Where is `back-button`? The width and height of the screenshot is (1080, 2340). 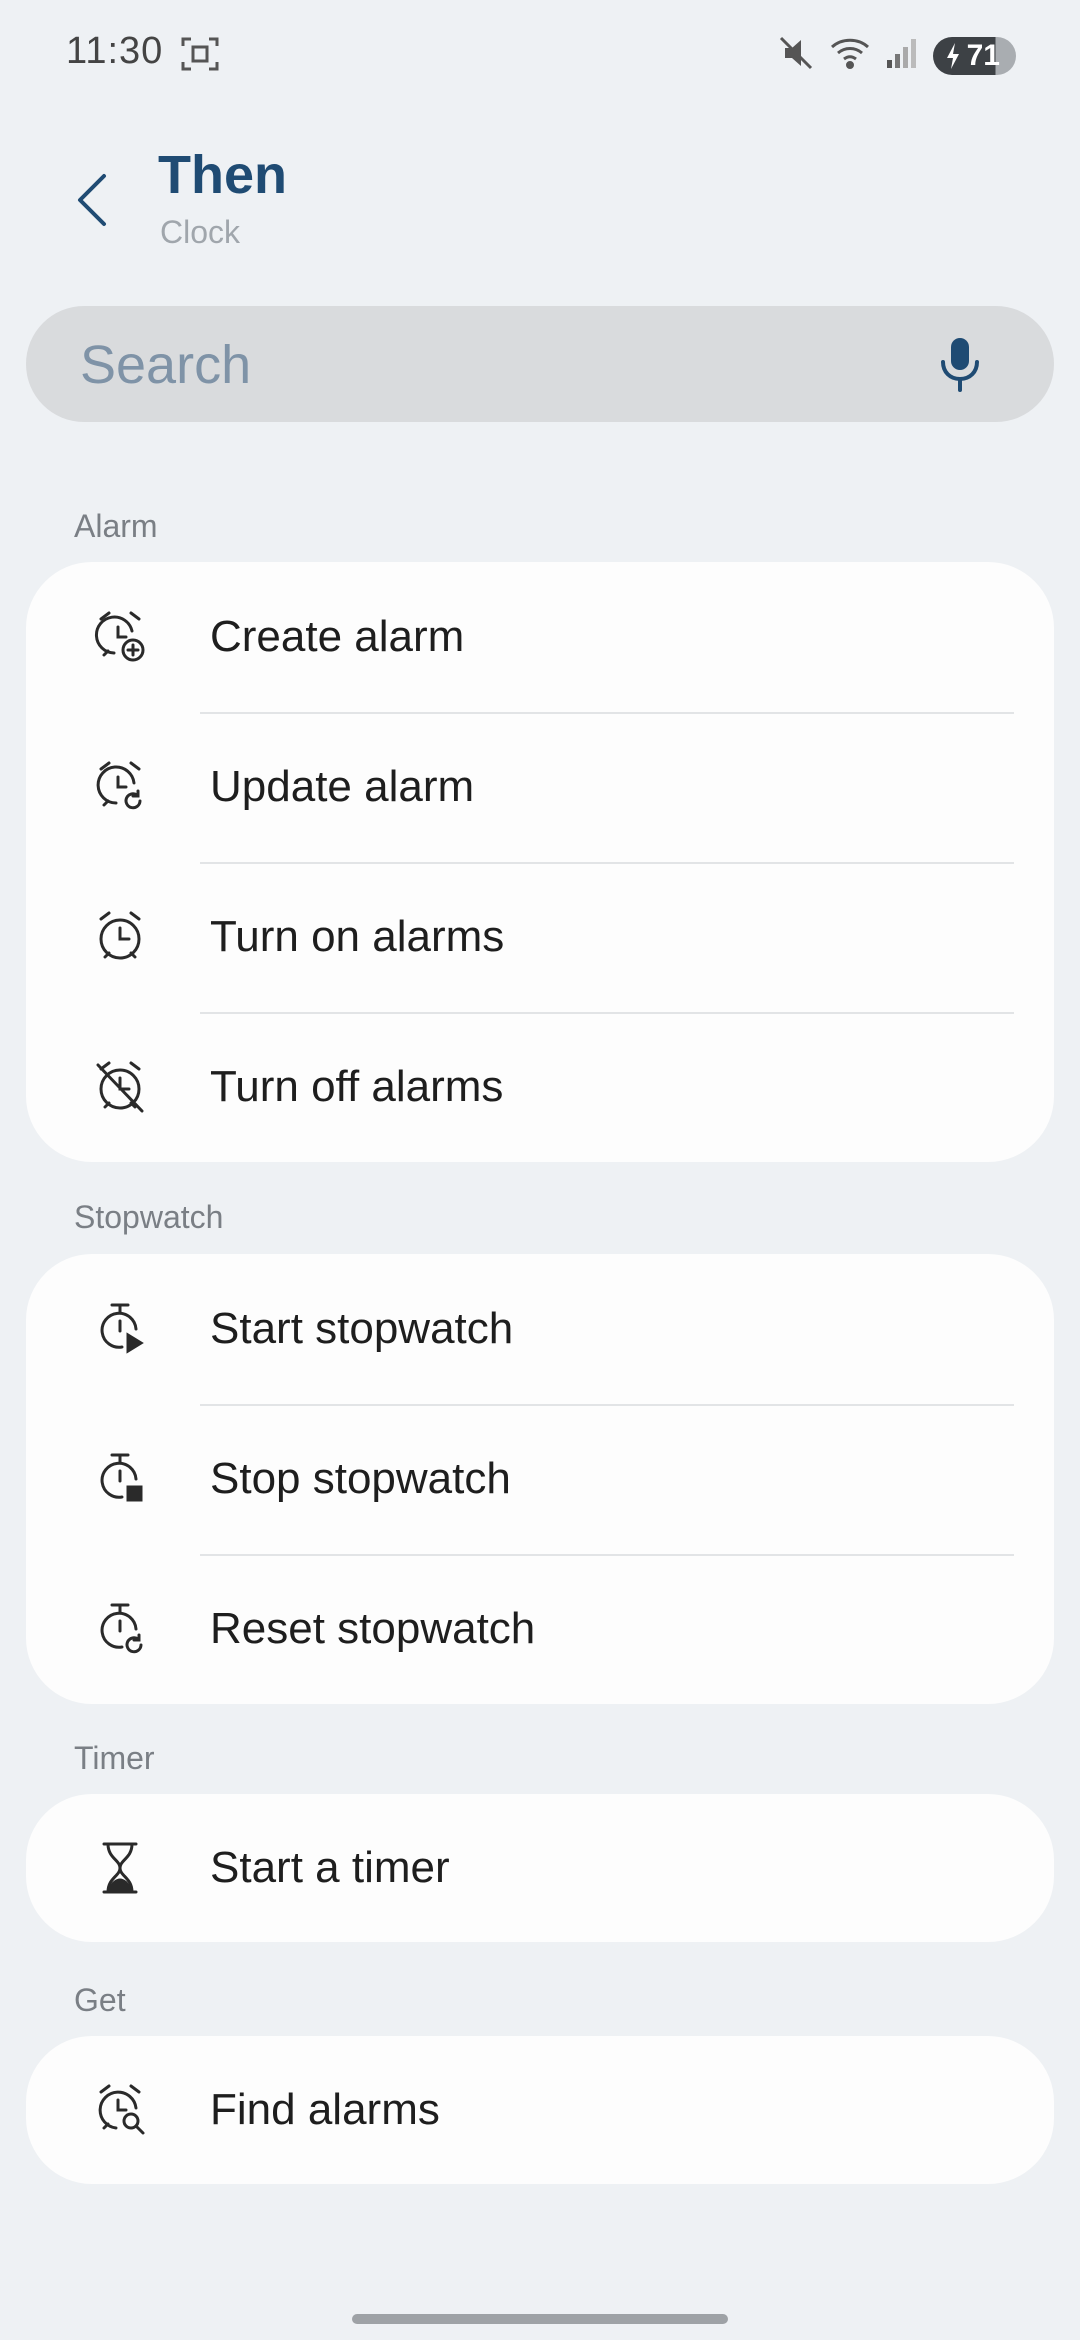 back-button is located at coordinates (92, 200).